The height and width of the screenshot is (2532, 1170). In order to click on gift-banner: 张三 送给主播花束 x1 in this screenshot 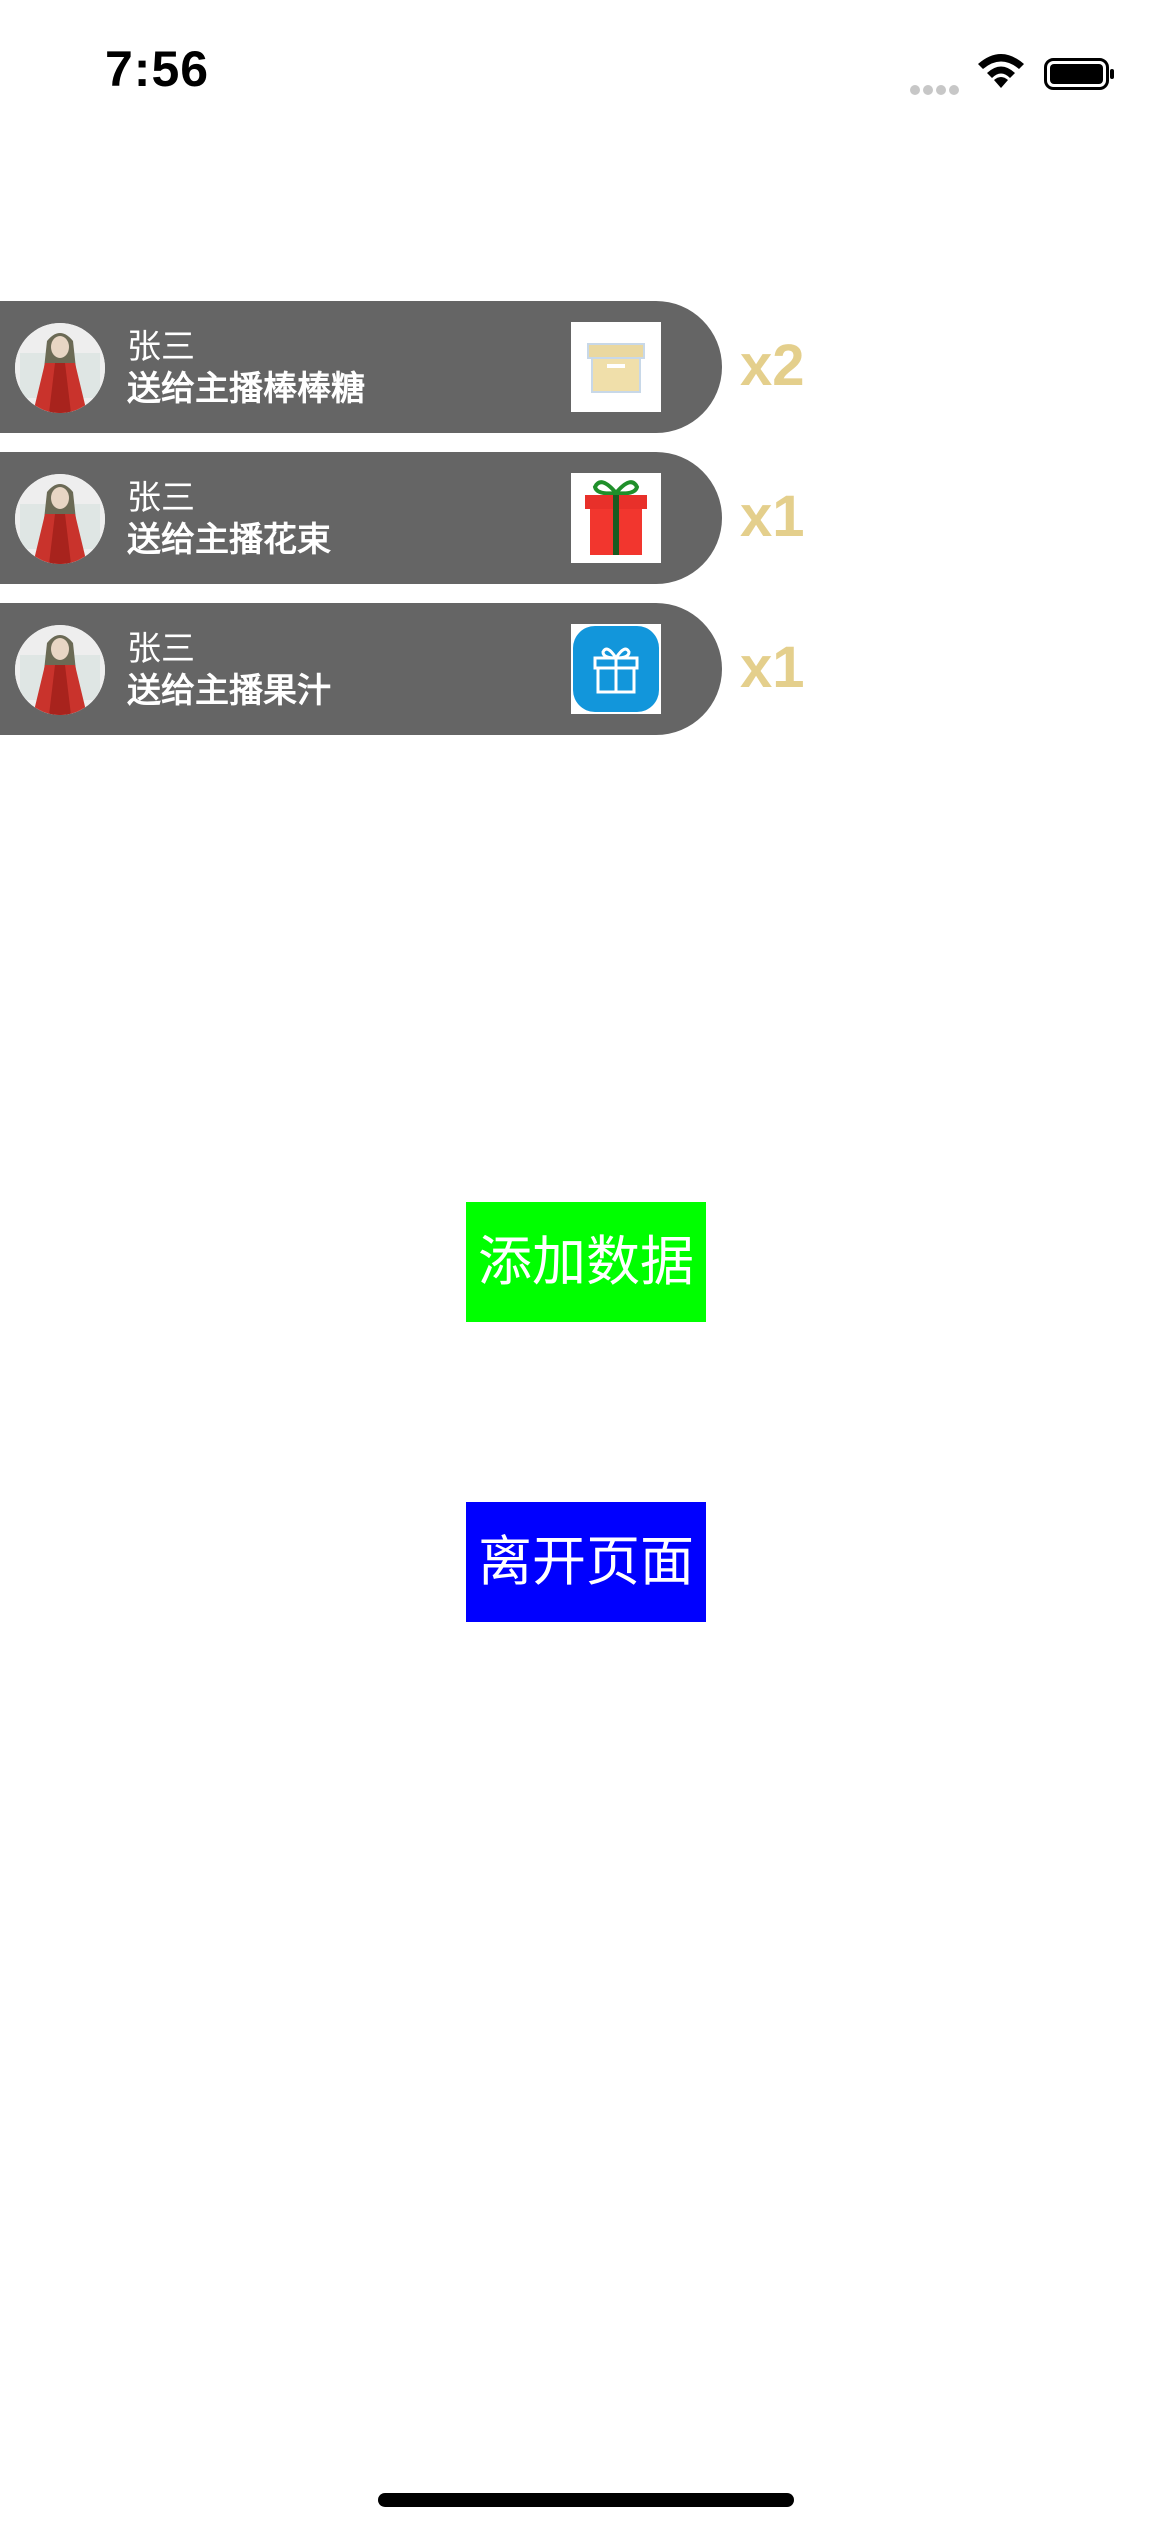, I will do `click(415, 518)`.